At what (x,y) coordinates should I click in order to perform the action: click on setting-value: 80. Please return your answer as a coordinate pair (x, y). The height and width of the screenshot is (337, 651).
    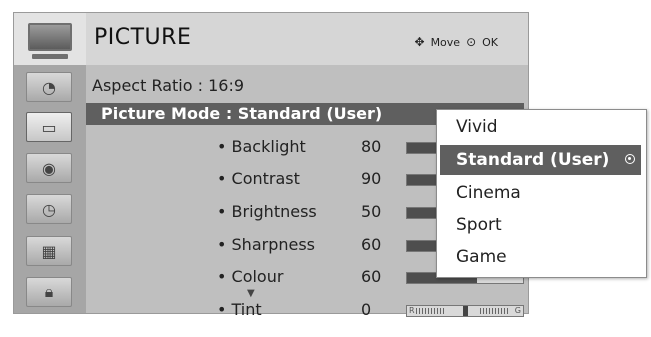
    Looking at the image, I should click on (371, 146).